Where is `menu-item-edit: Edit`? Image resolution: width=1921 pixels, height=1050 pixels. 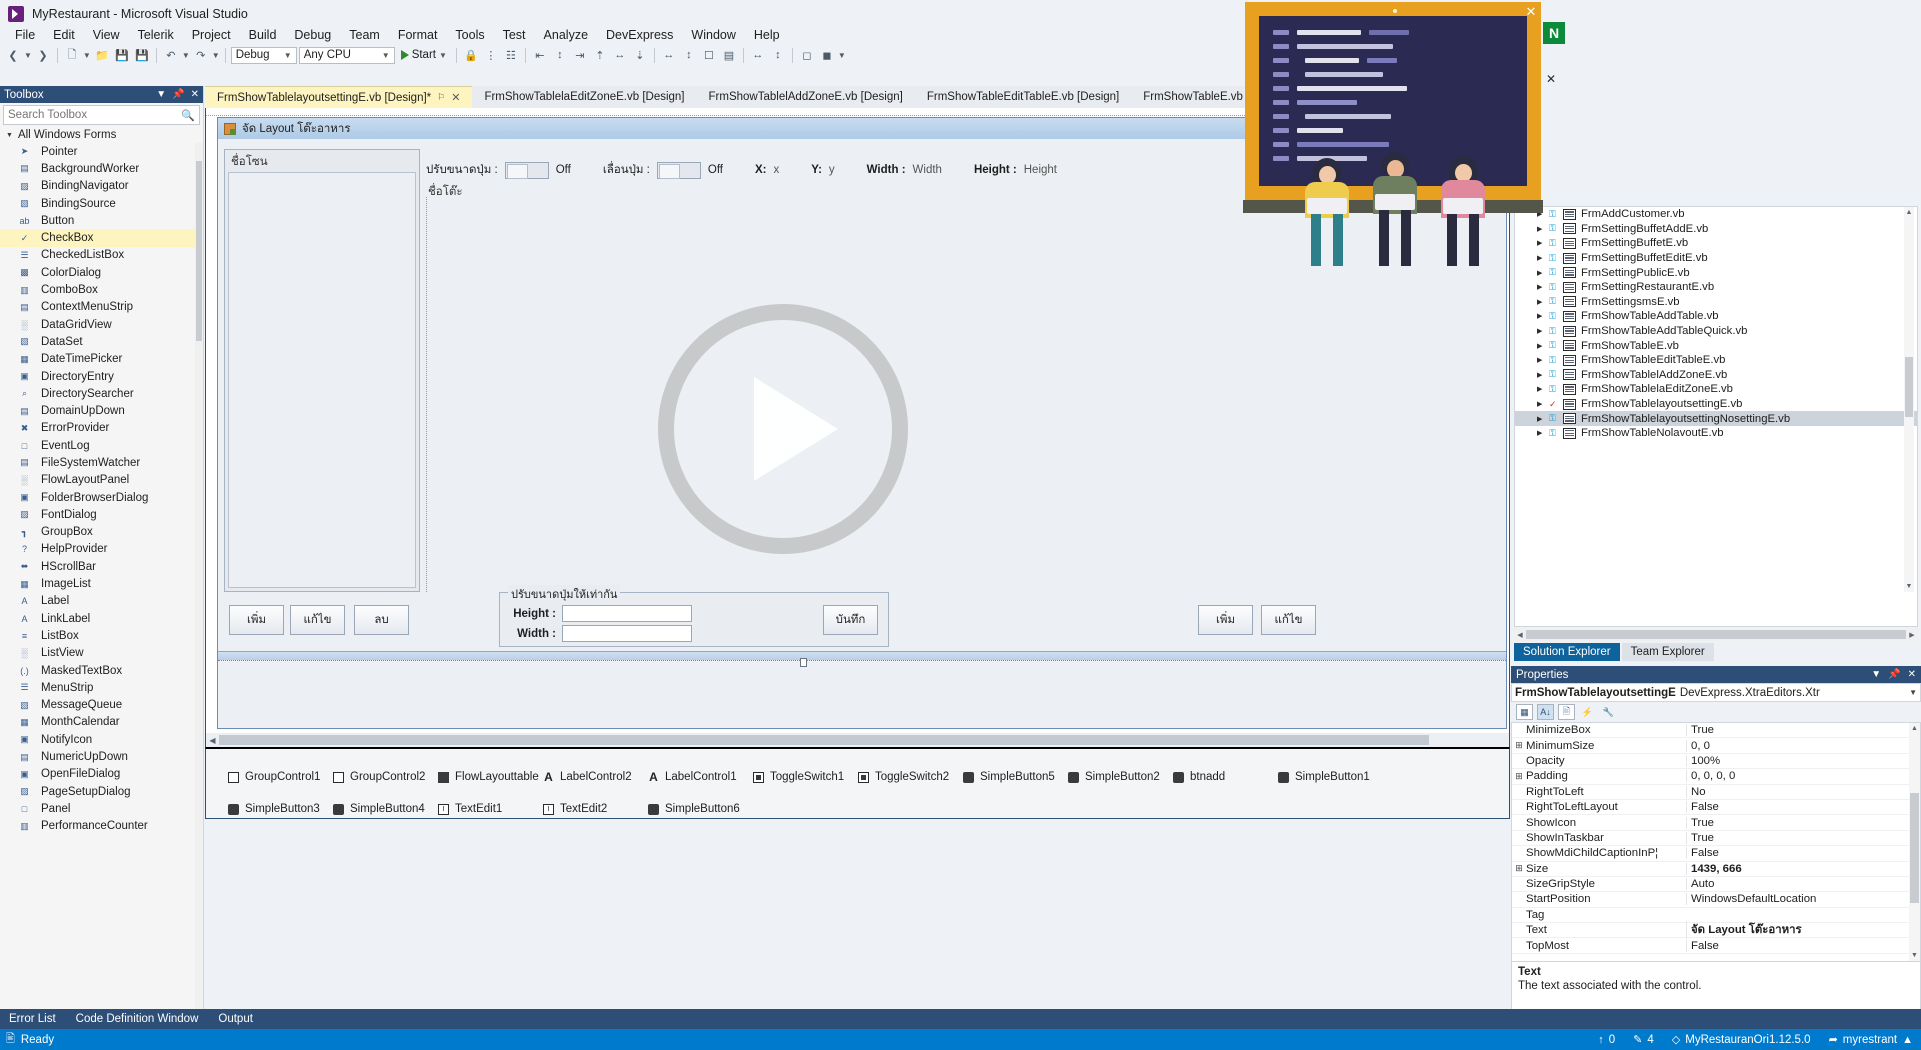
menu-item-edit: Edit is located at coordinates (64, 35).